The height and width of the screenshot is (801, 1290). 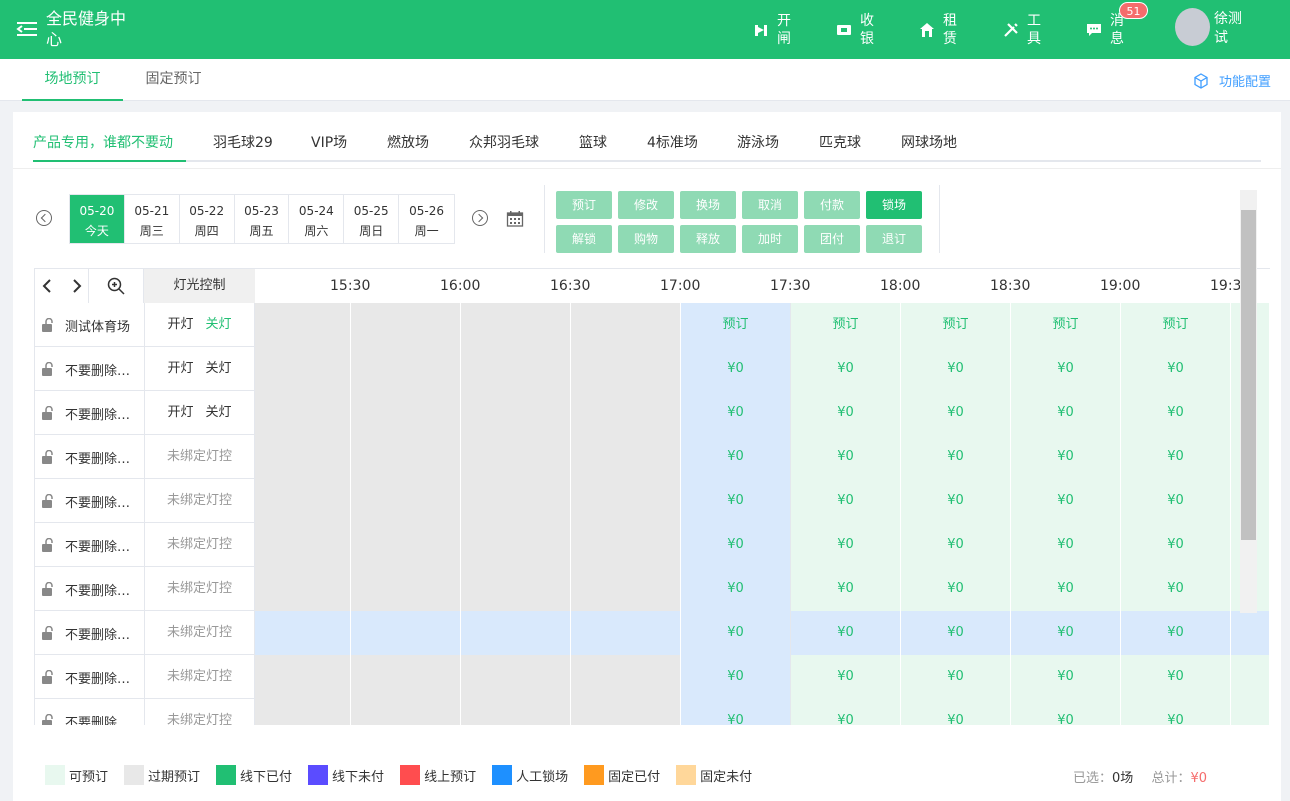 I want to click on venue-tab-7: 游泳场, so click(x=758, y=142).